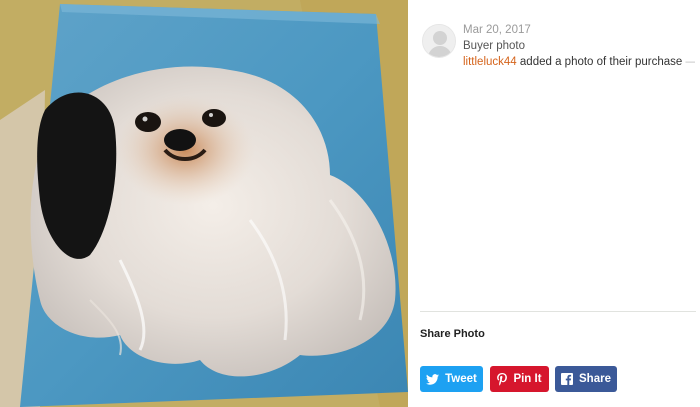 This screenshot has height=407, width=700. I want to click on photo-type-label: Buyer photo, so click(494, 46).